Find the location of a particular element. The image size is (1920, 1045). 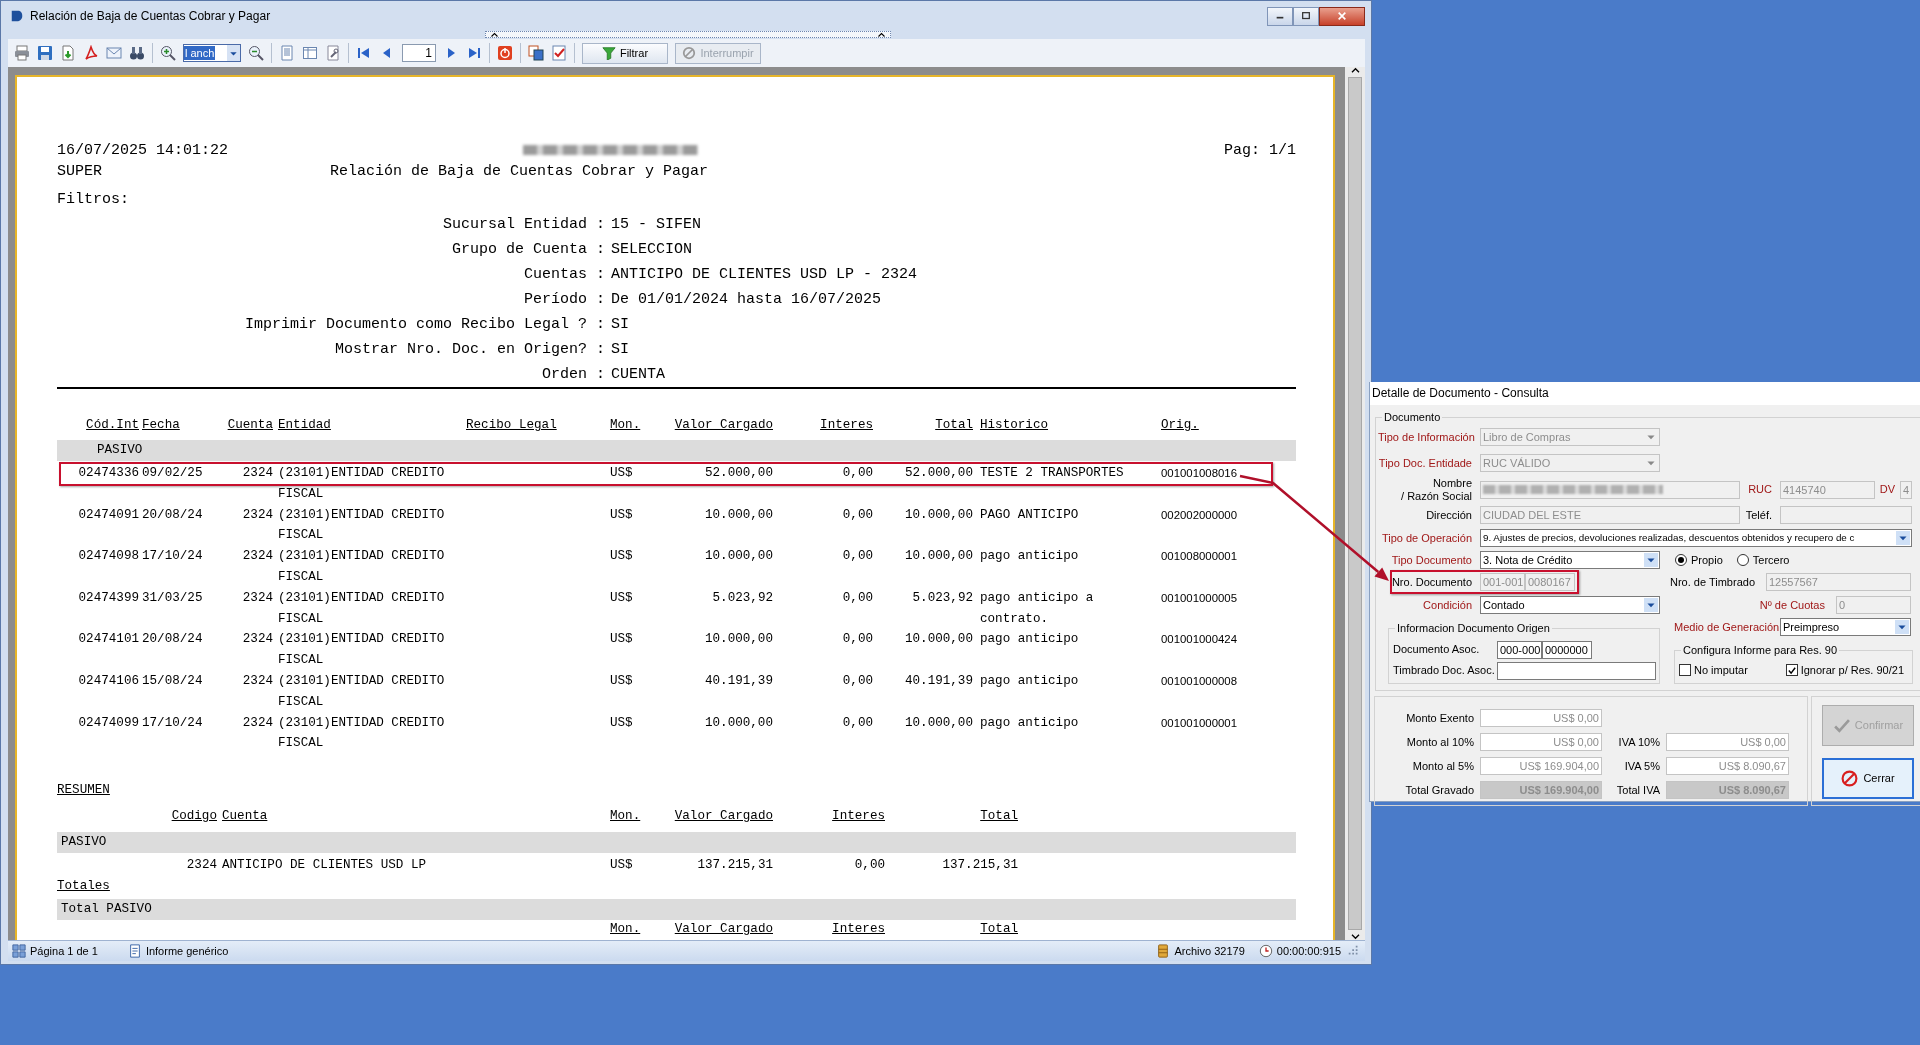

pages-icon is located at coordinates (536, 53).